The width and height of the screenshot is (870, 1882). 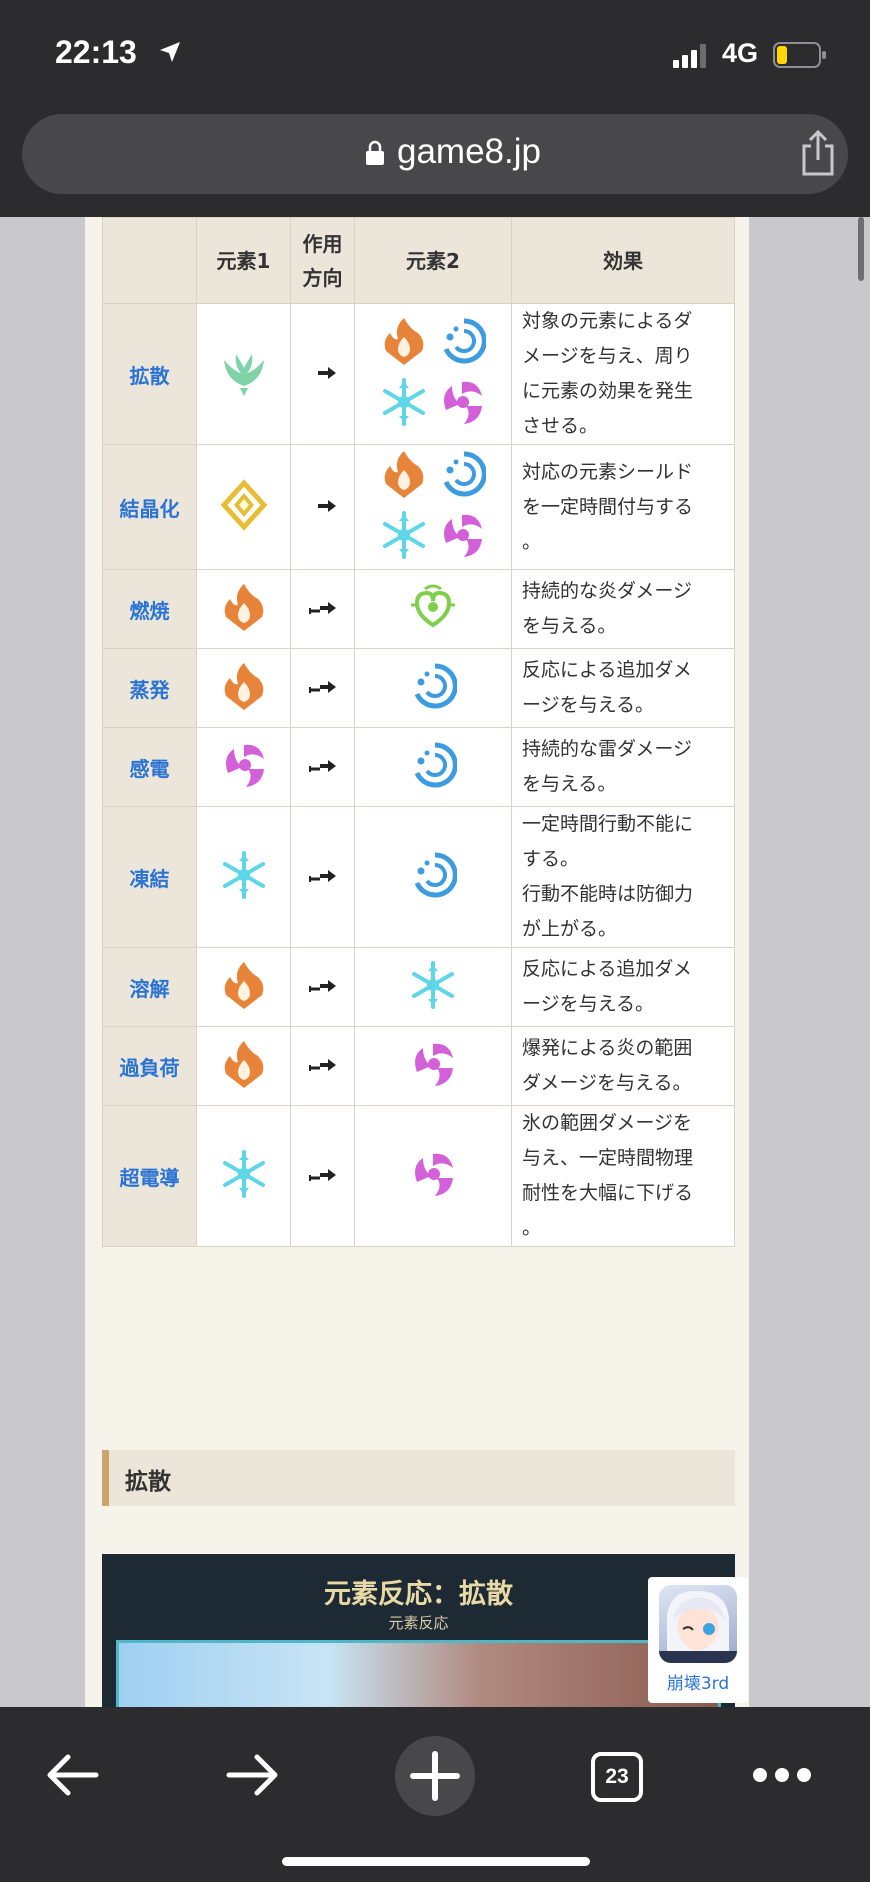 I want to click on reaction-name-link: 過負荷, so click(x=149, y=1066).